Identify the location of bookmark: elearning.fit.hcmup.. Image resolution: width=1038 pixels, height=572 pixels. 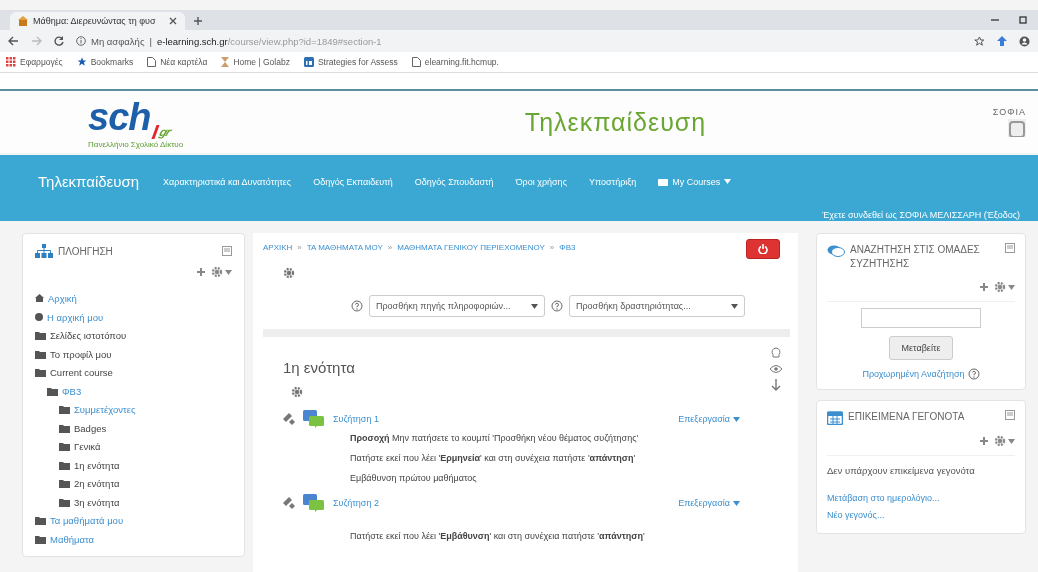
(455, 62).